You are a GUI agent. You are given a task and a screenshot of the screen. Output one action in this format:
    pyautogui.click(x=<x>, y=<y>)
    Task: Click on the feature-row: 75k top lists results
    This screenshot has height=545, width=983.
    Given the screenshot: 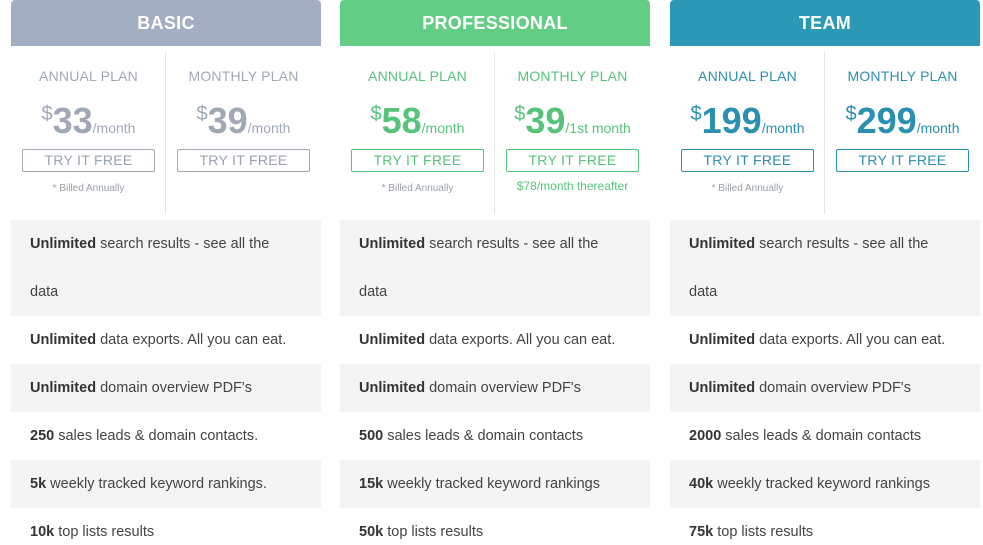 What is the action you would take?
    pyautogui.click(x=825, y=526)
    